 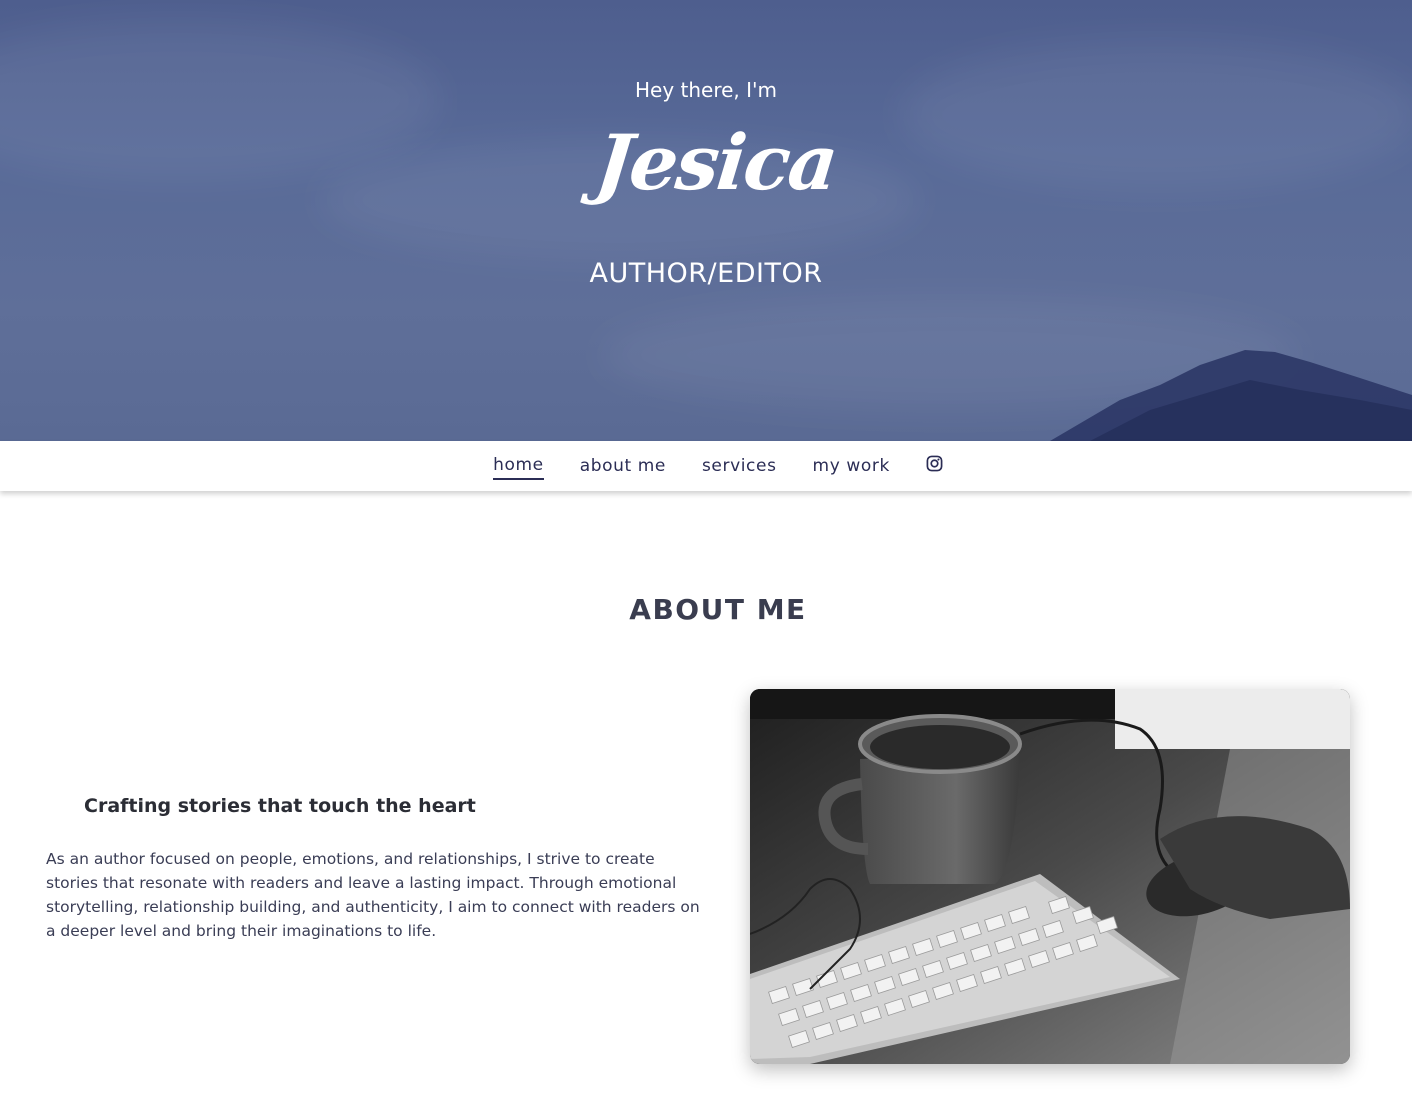 I want to click on about-subtitle: Crafting stories that touch the heart, so click(x=280, y=806).